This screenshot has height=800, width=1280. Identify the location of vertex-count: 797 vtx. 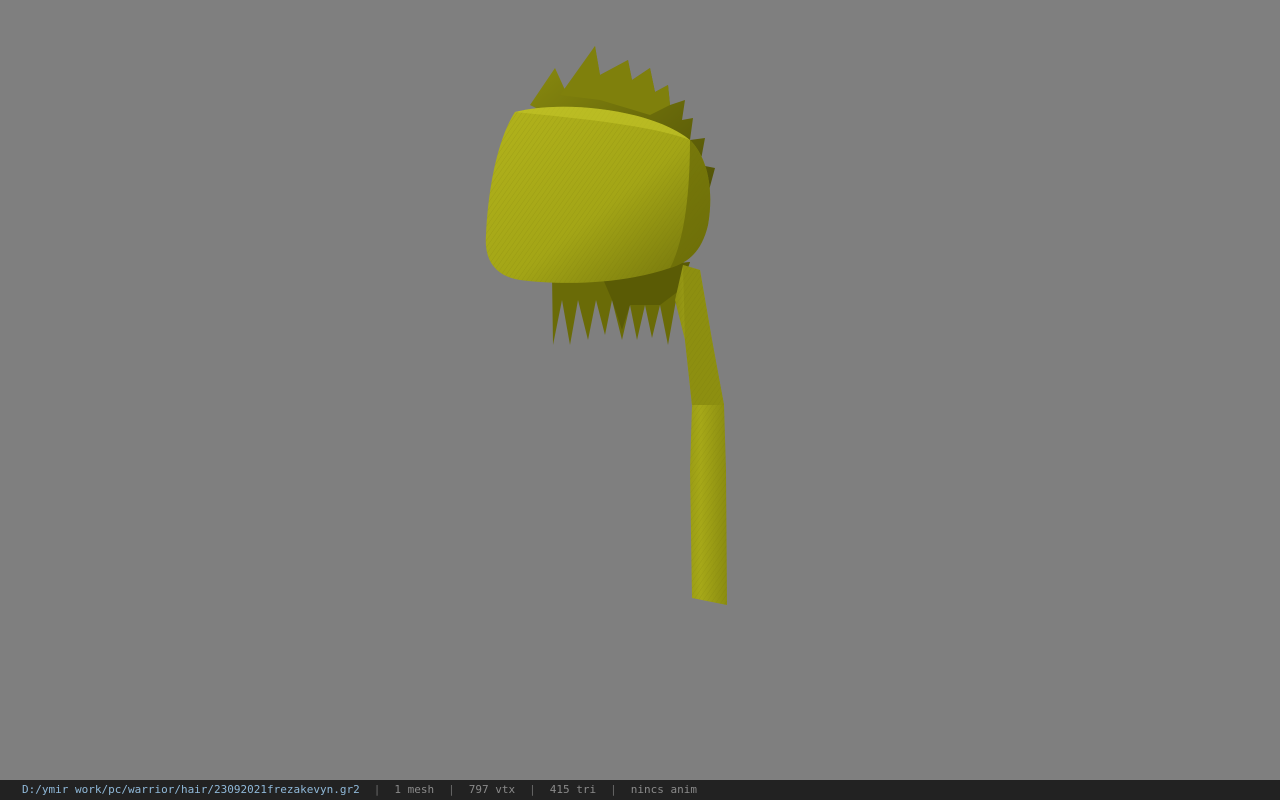
(492, 789).